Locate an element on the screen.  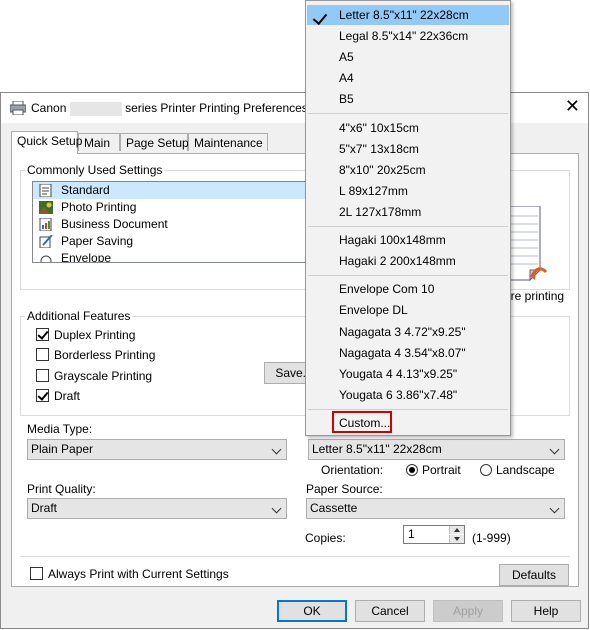
paper-saving-icon is located at coordinates (46, 241).